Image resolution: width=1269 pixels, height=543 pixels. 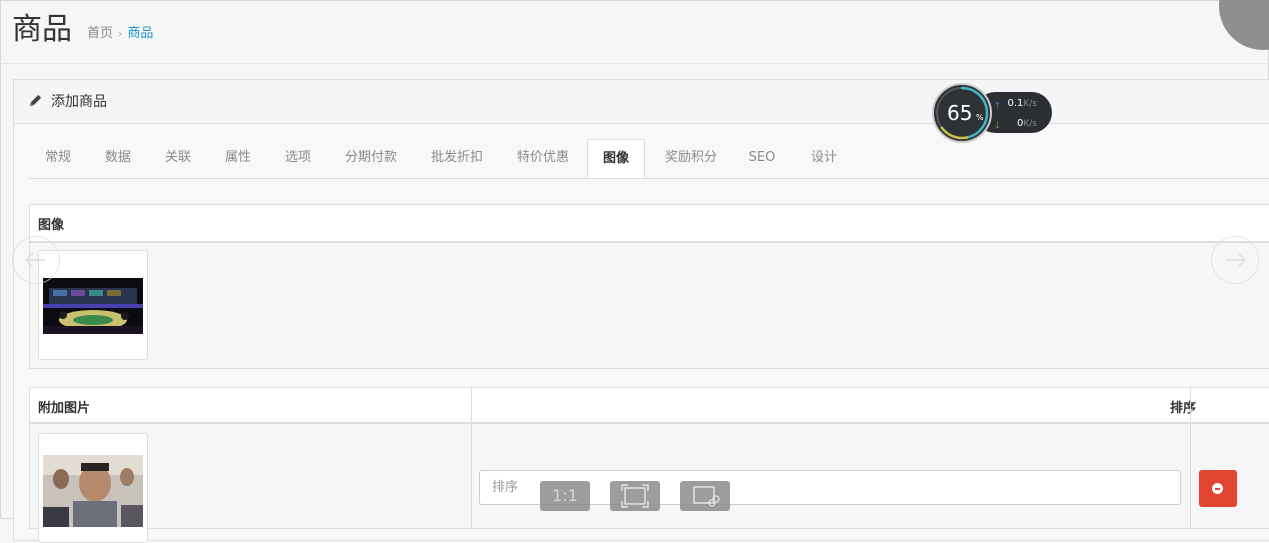 What do you see at coordinates (1182, 408) in the screenshot?
I see `sort-order-heading: 排序` at bounding box center [1182, 408].